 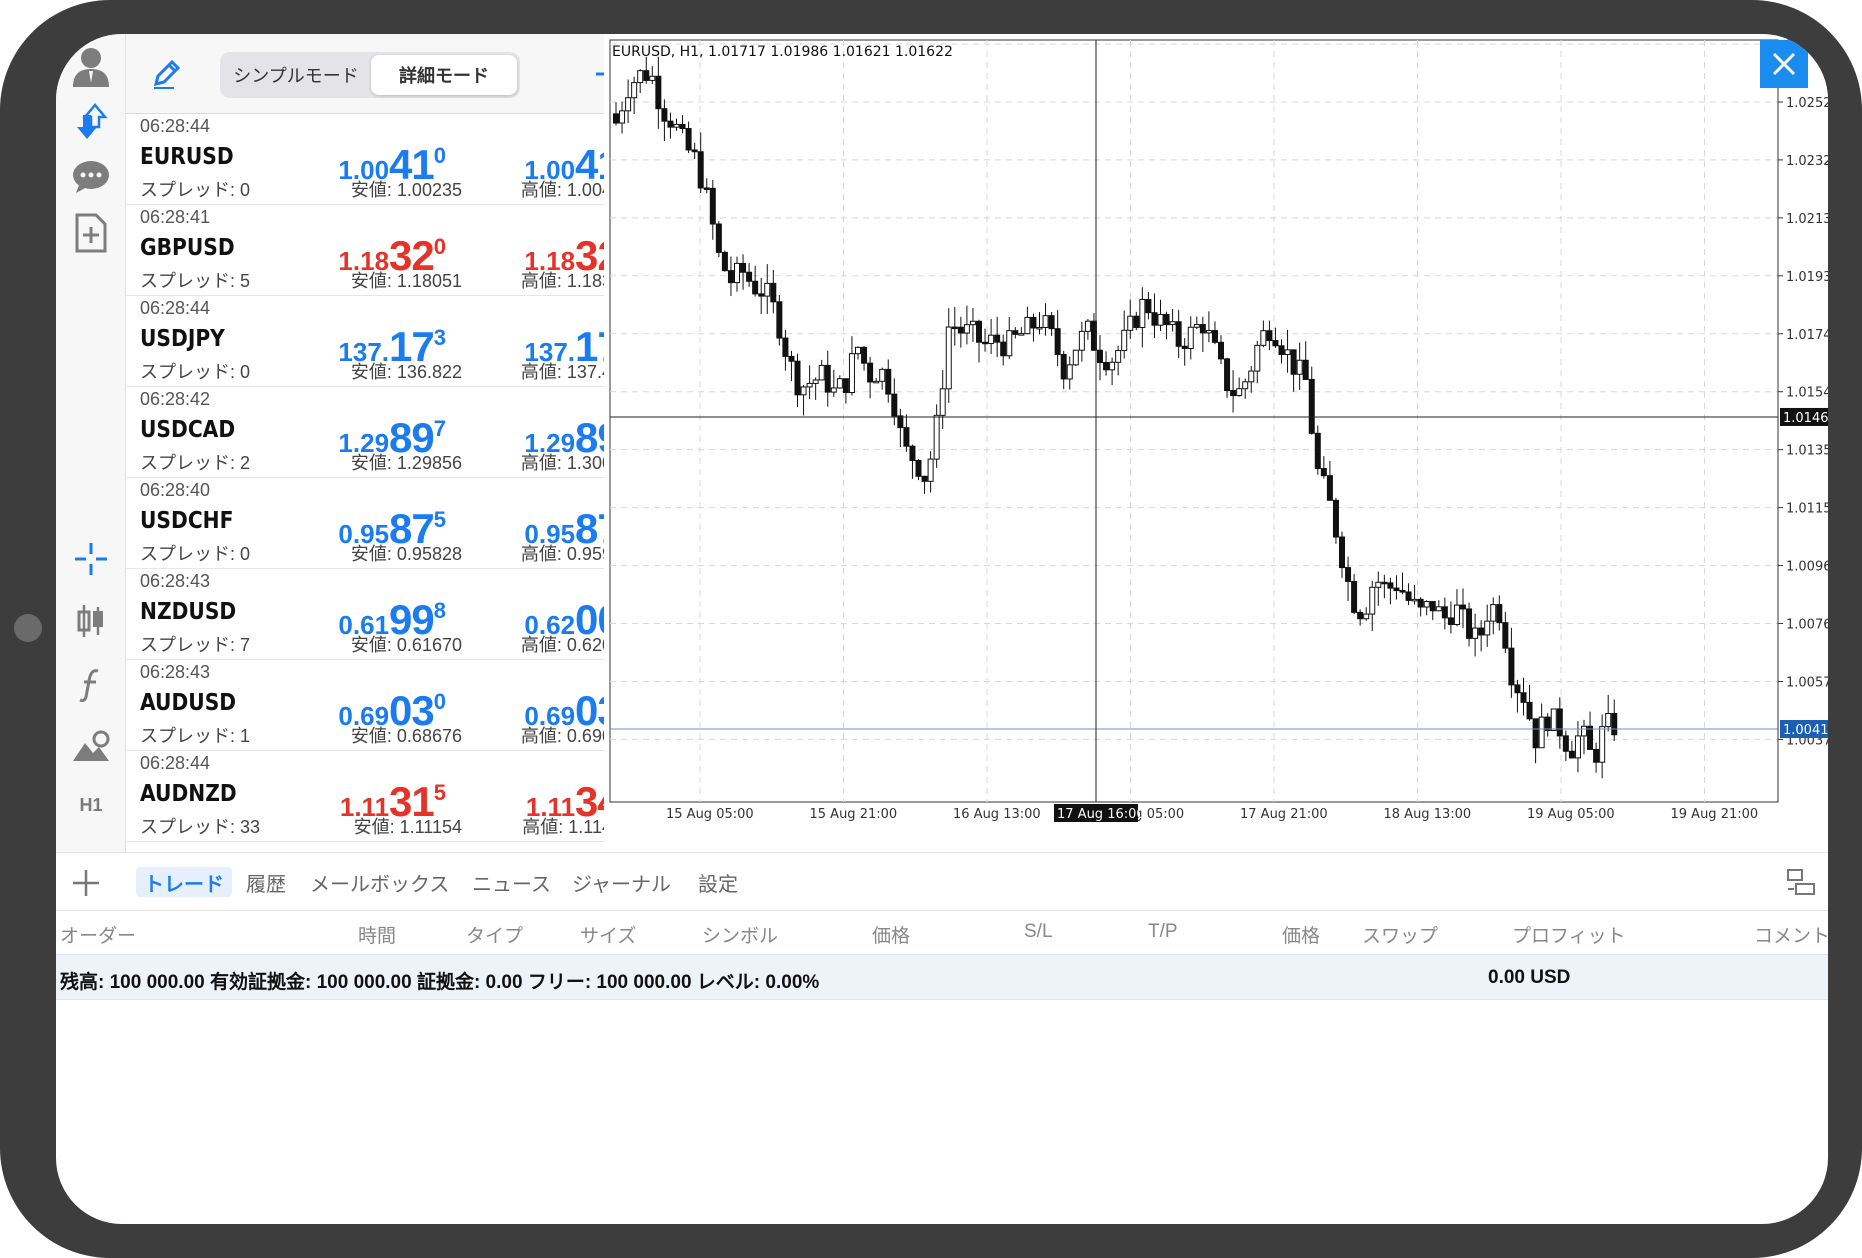 What do you see at coordinates (1805, 418) in the screenshot?
I see `crosshair-price-label: 1.01460` at bounding box center [1805, 418].